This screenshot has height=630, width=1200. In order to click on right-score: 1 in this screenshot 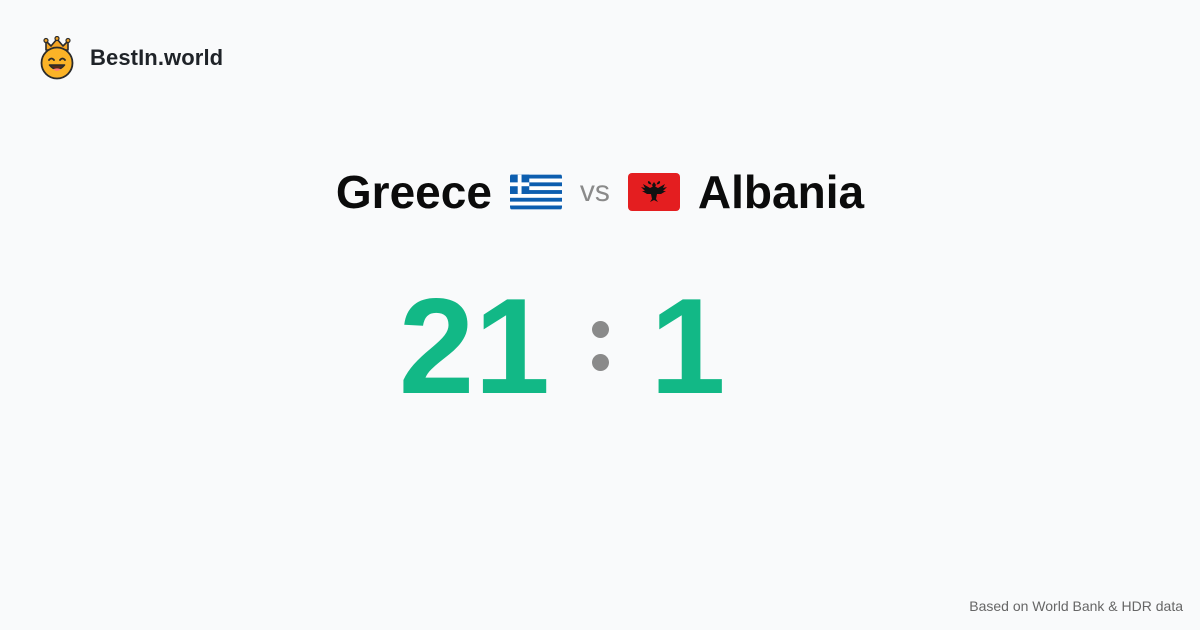, I will do `click(688, 346)`.